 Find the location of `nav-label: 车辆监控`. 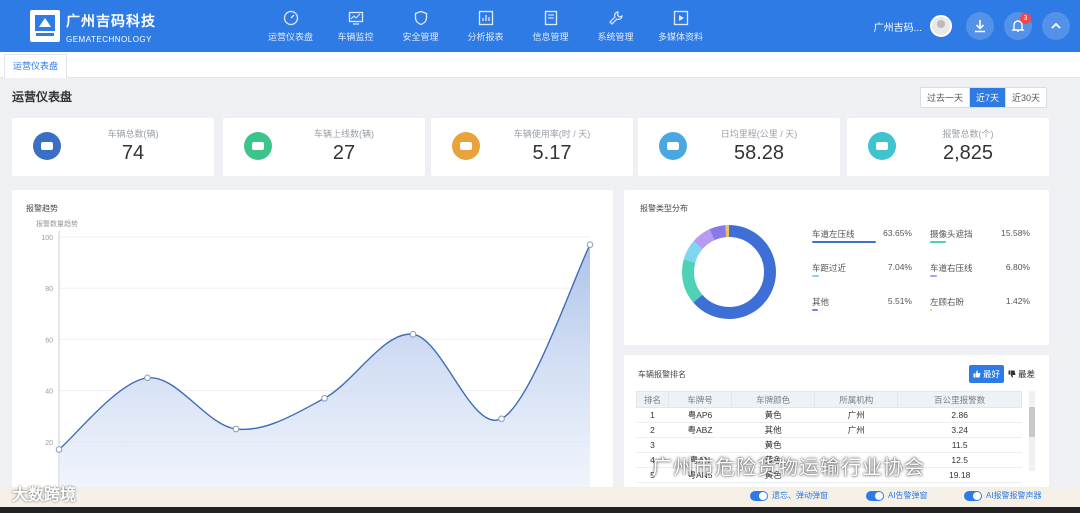

nav-label: 车辆监控 is located at coordinates (355, 36).